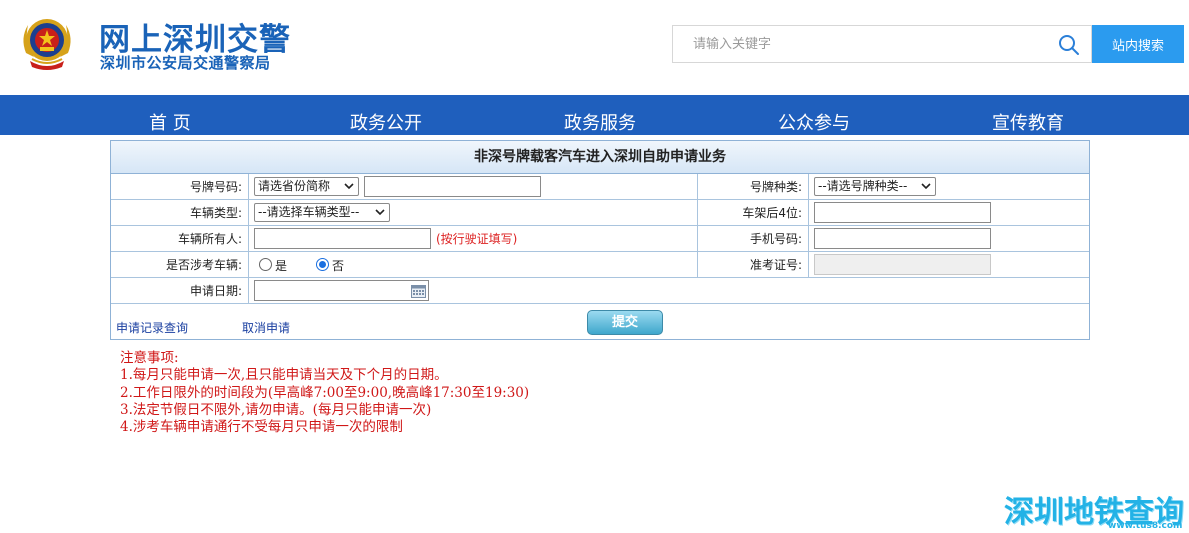 Image resolution: width=1189 pixels, height=533 pixels. I want to click on frame-last4-label: 车架后4位:, so click(772, 213).